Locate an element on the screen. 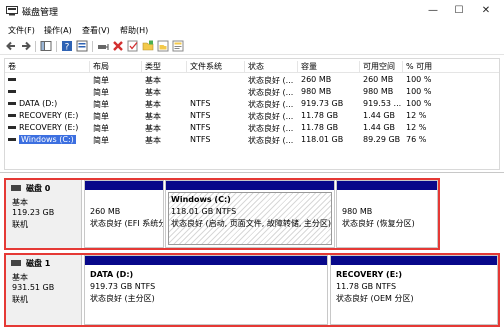 This screenshot has height=329, width=504. minimize-button: — is located at coordinates (433, 10).